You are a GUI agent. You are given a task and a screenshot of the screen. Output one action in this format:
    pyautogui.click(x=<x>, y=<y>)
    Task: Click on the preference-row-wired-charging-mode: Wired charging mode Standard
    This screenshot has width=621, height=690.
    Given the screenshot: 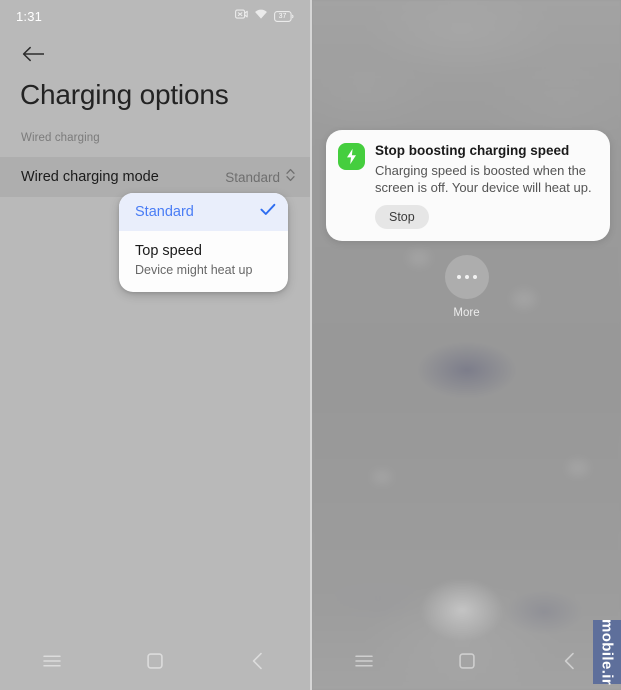 What is the action you would take?
    pyautogui.click(x=155, y=177)
    